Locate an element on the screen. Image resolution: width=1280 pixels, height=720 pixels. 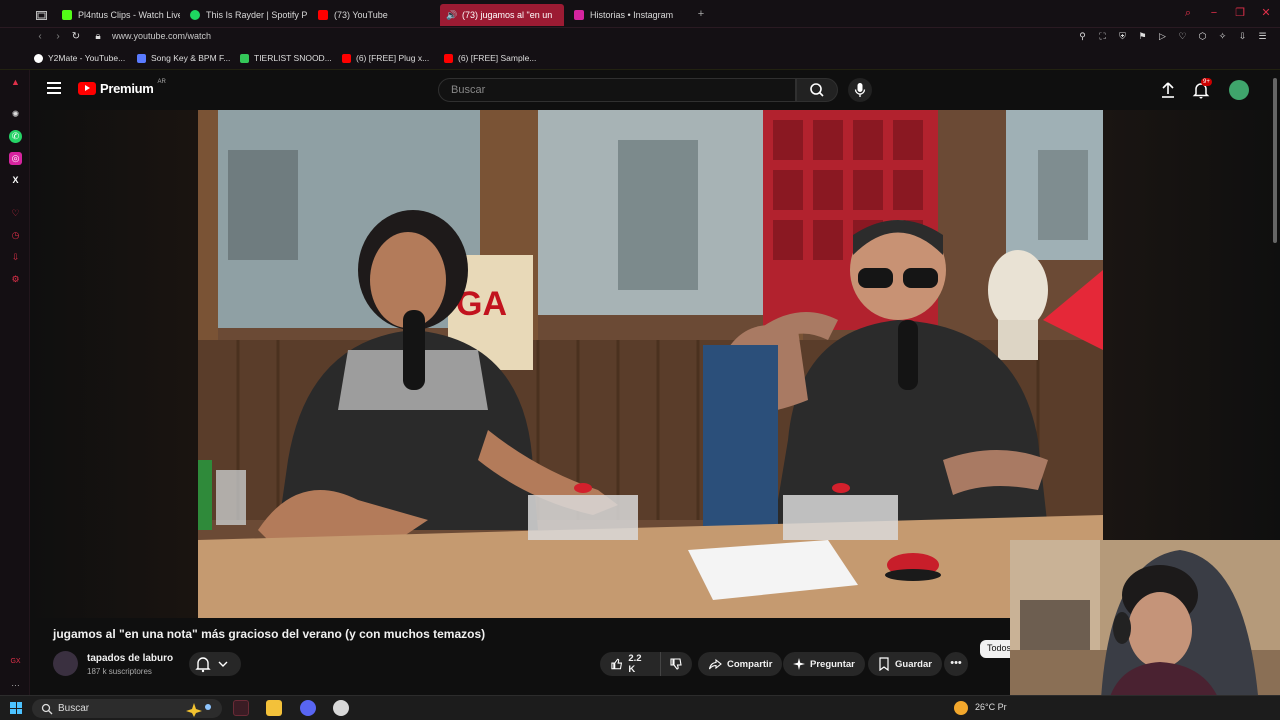
bookmark-icon: ⚑ is located at coordinates (1142, 36).